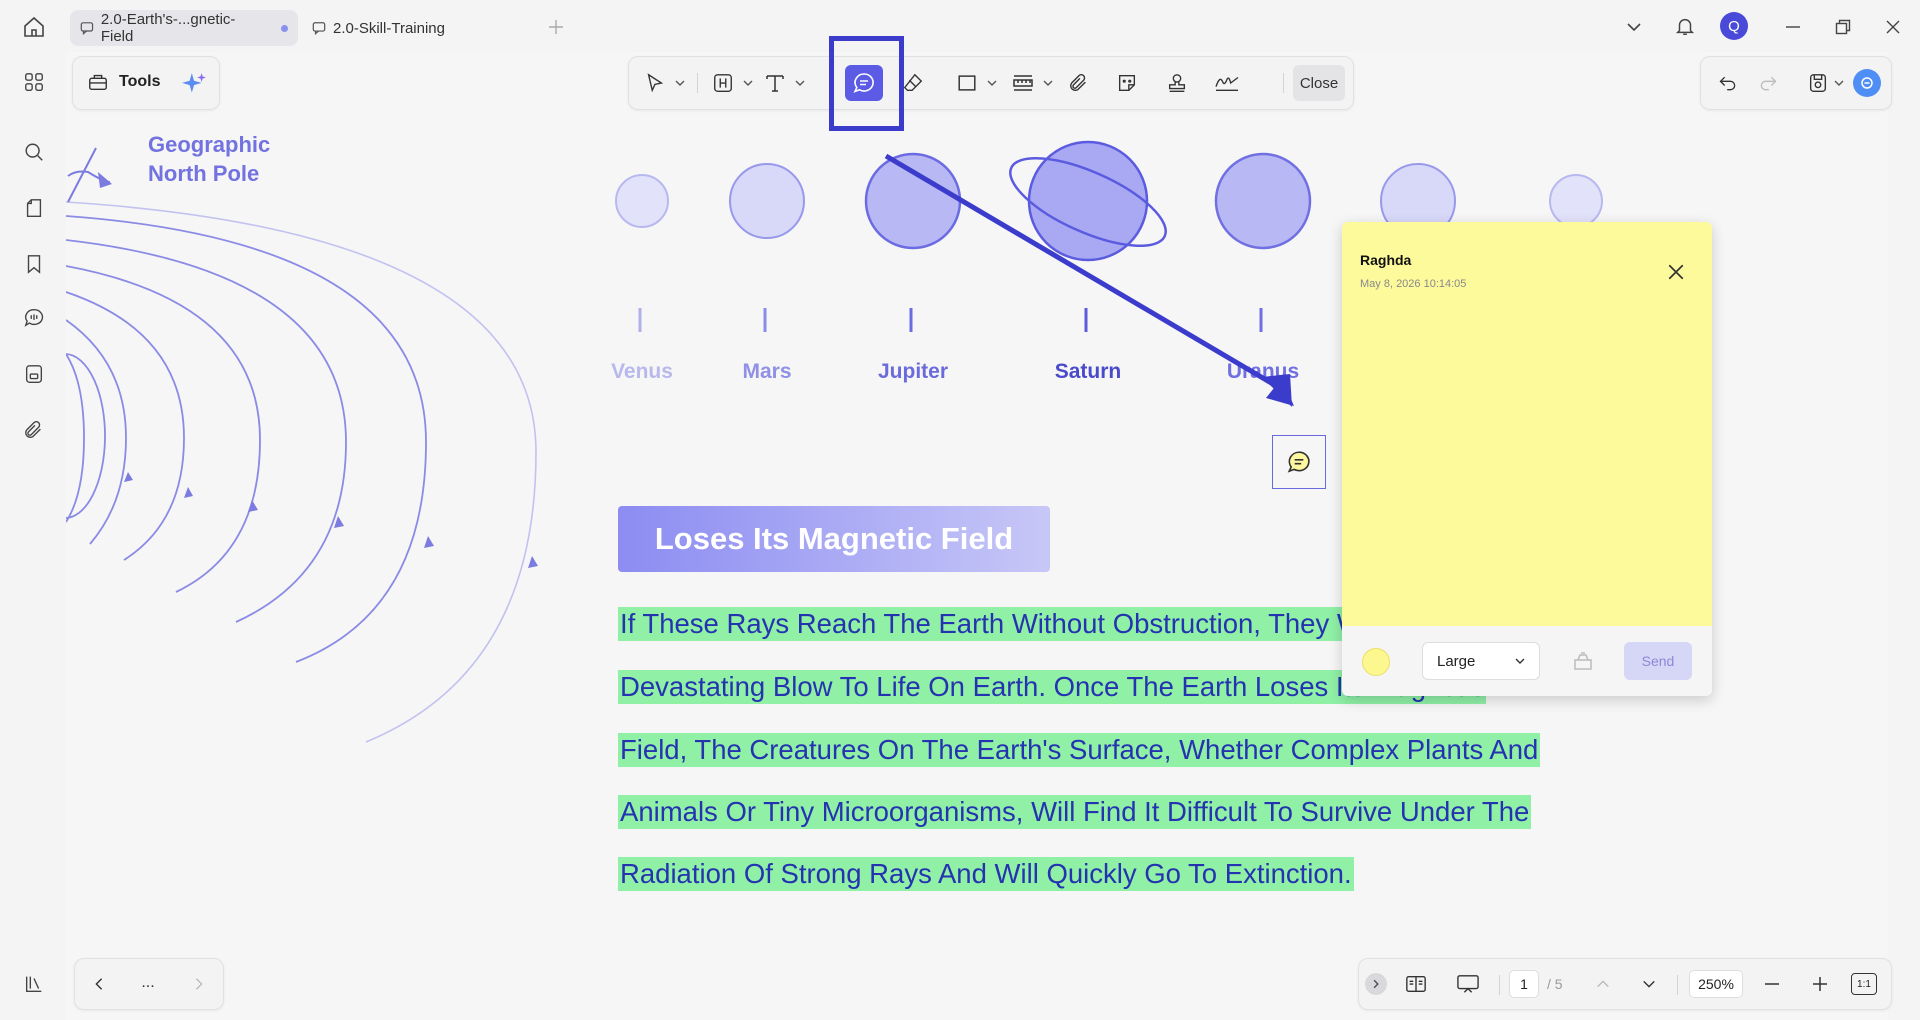 This screenshot has height=1020, width=1920. What do you see at coordinates (34, 430) in the screenshot?
I see `sidebar-item-attachments` at bounding box center [34, 430].